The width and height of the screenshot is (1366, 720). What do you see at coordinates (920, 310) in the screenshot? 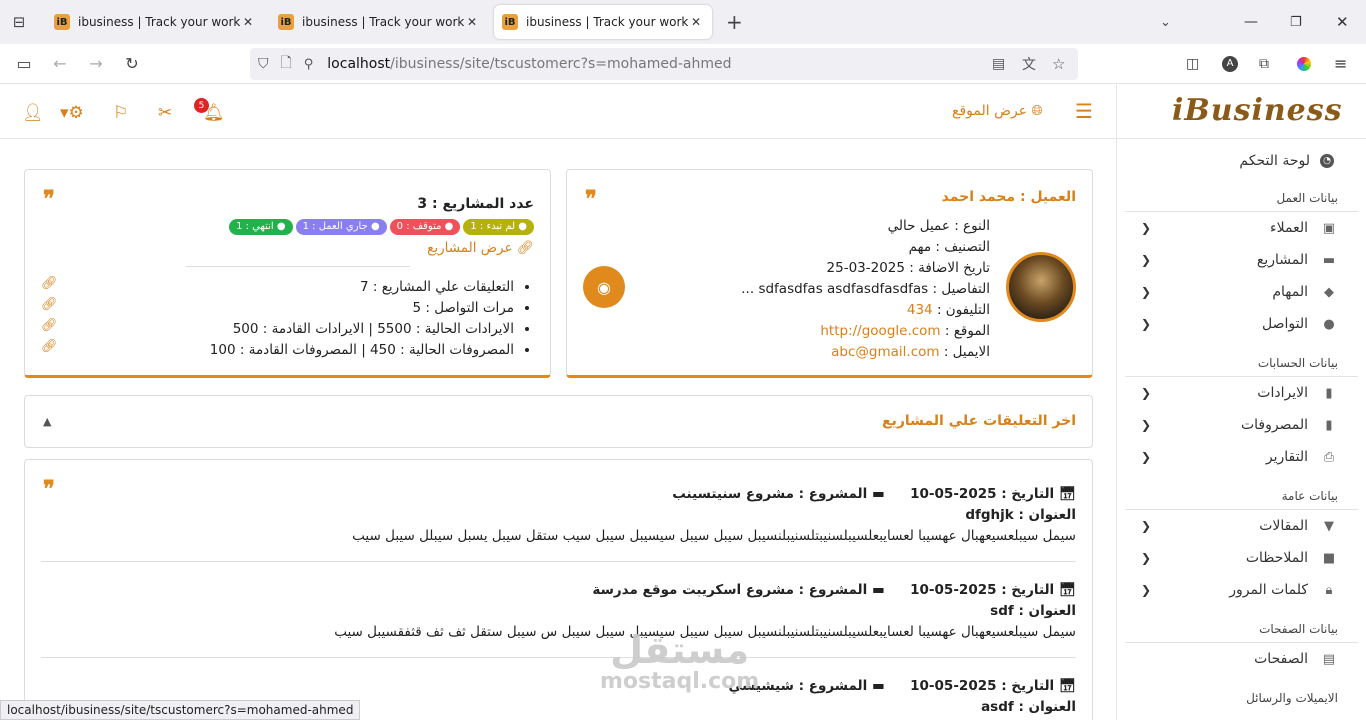
I see `phone-link: 434` at bounding box center [920, 310].